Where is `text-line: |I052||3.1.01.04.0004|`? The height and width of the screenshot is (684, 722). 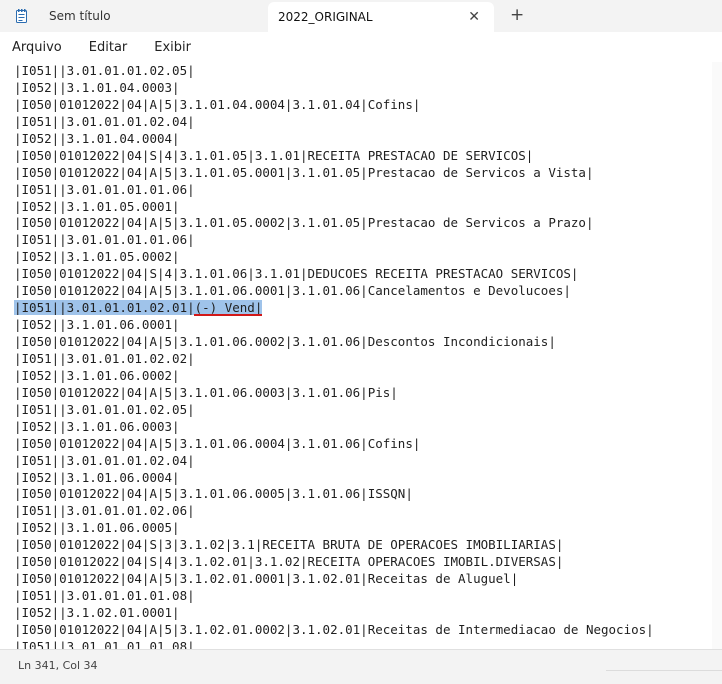
text-line: |I052||3.1.01.04.0004| is located at coordinates (334, 139).